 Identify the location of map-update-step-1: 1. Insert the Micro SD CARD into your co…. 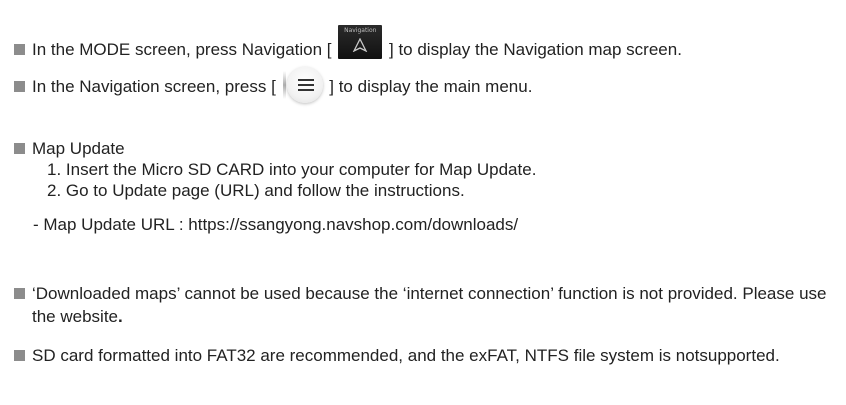
(292, 169).